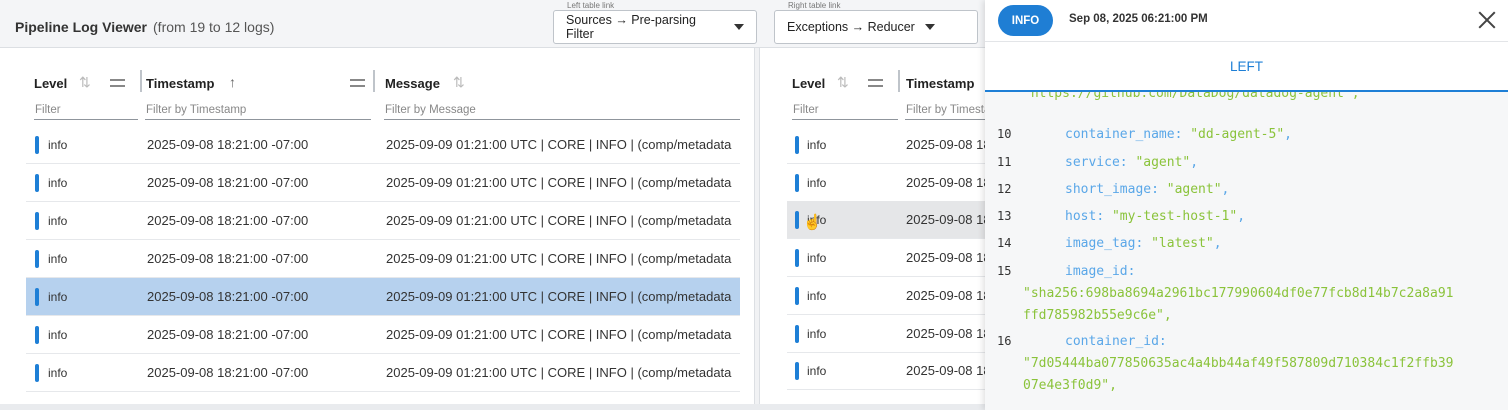 The width and height of the screenshot is (1508, 410). I want to click on json-value-wrap: 07e4e3f0d9",, so click(1070, 385).